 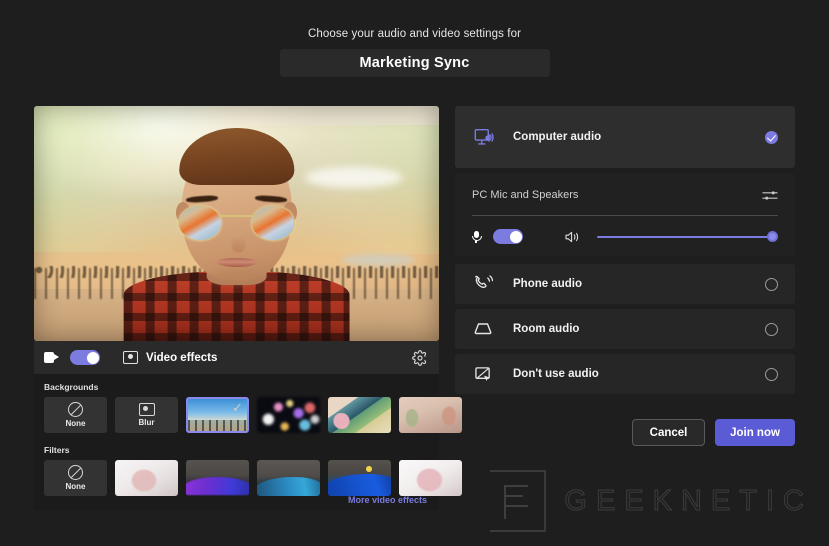 What do you see at coordinates (253, 478) in the screenshot?
I see `filters-thumbnail-row: None` at bounding box center [253, 478].